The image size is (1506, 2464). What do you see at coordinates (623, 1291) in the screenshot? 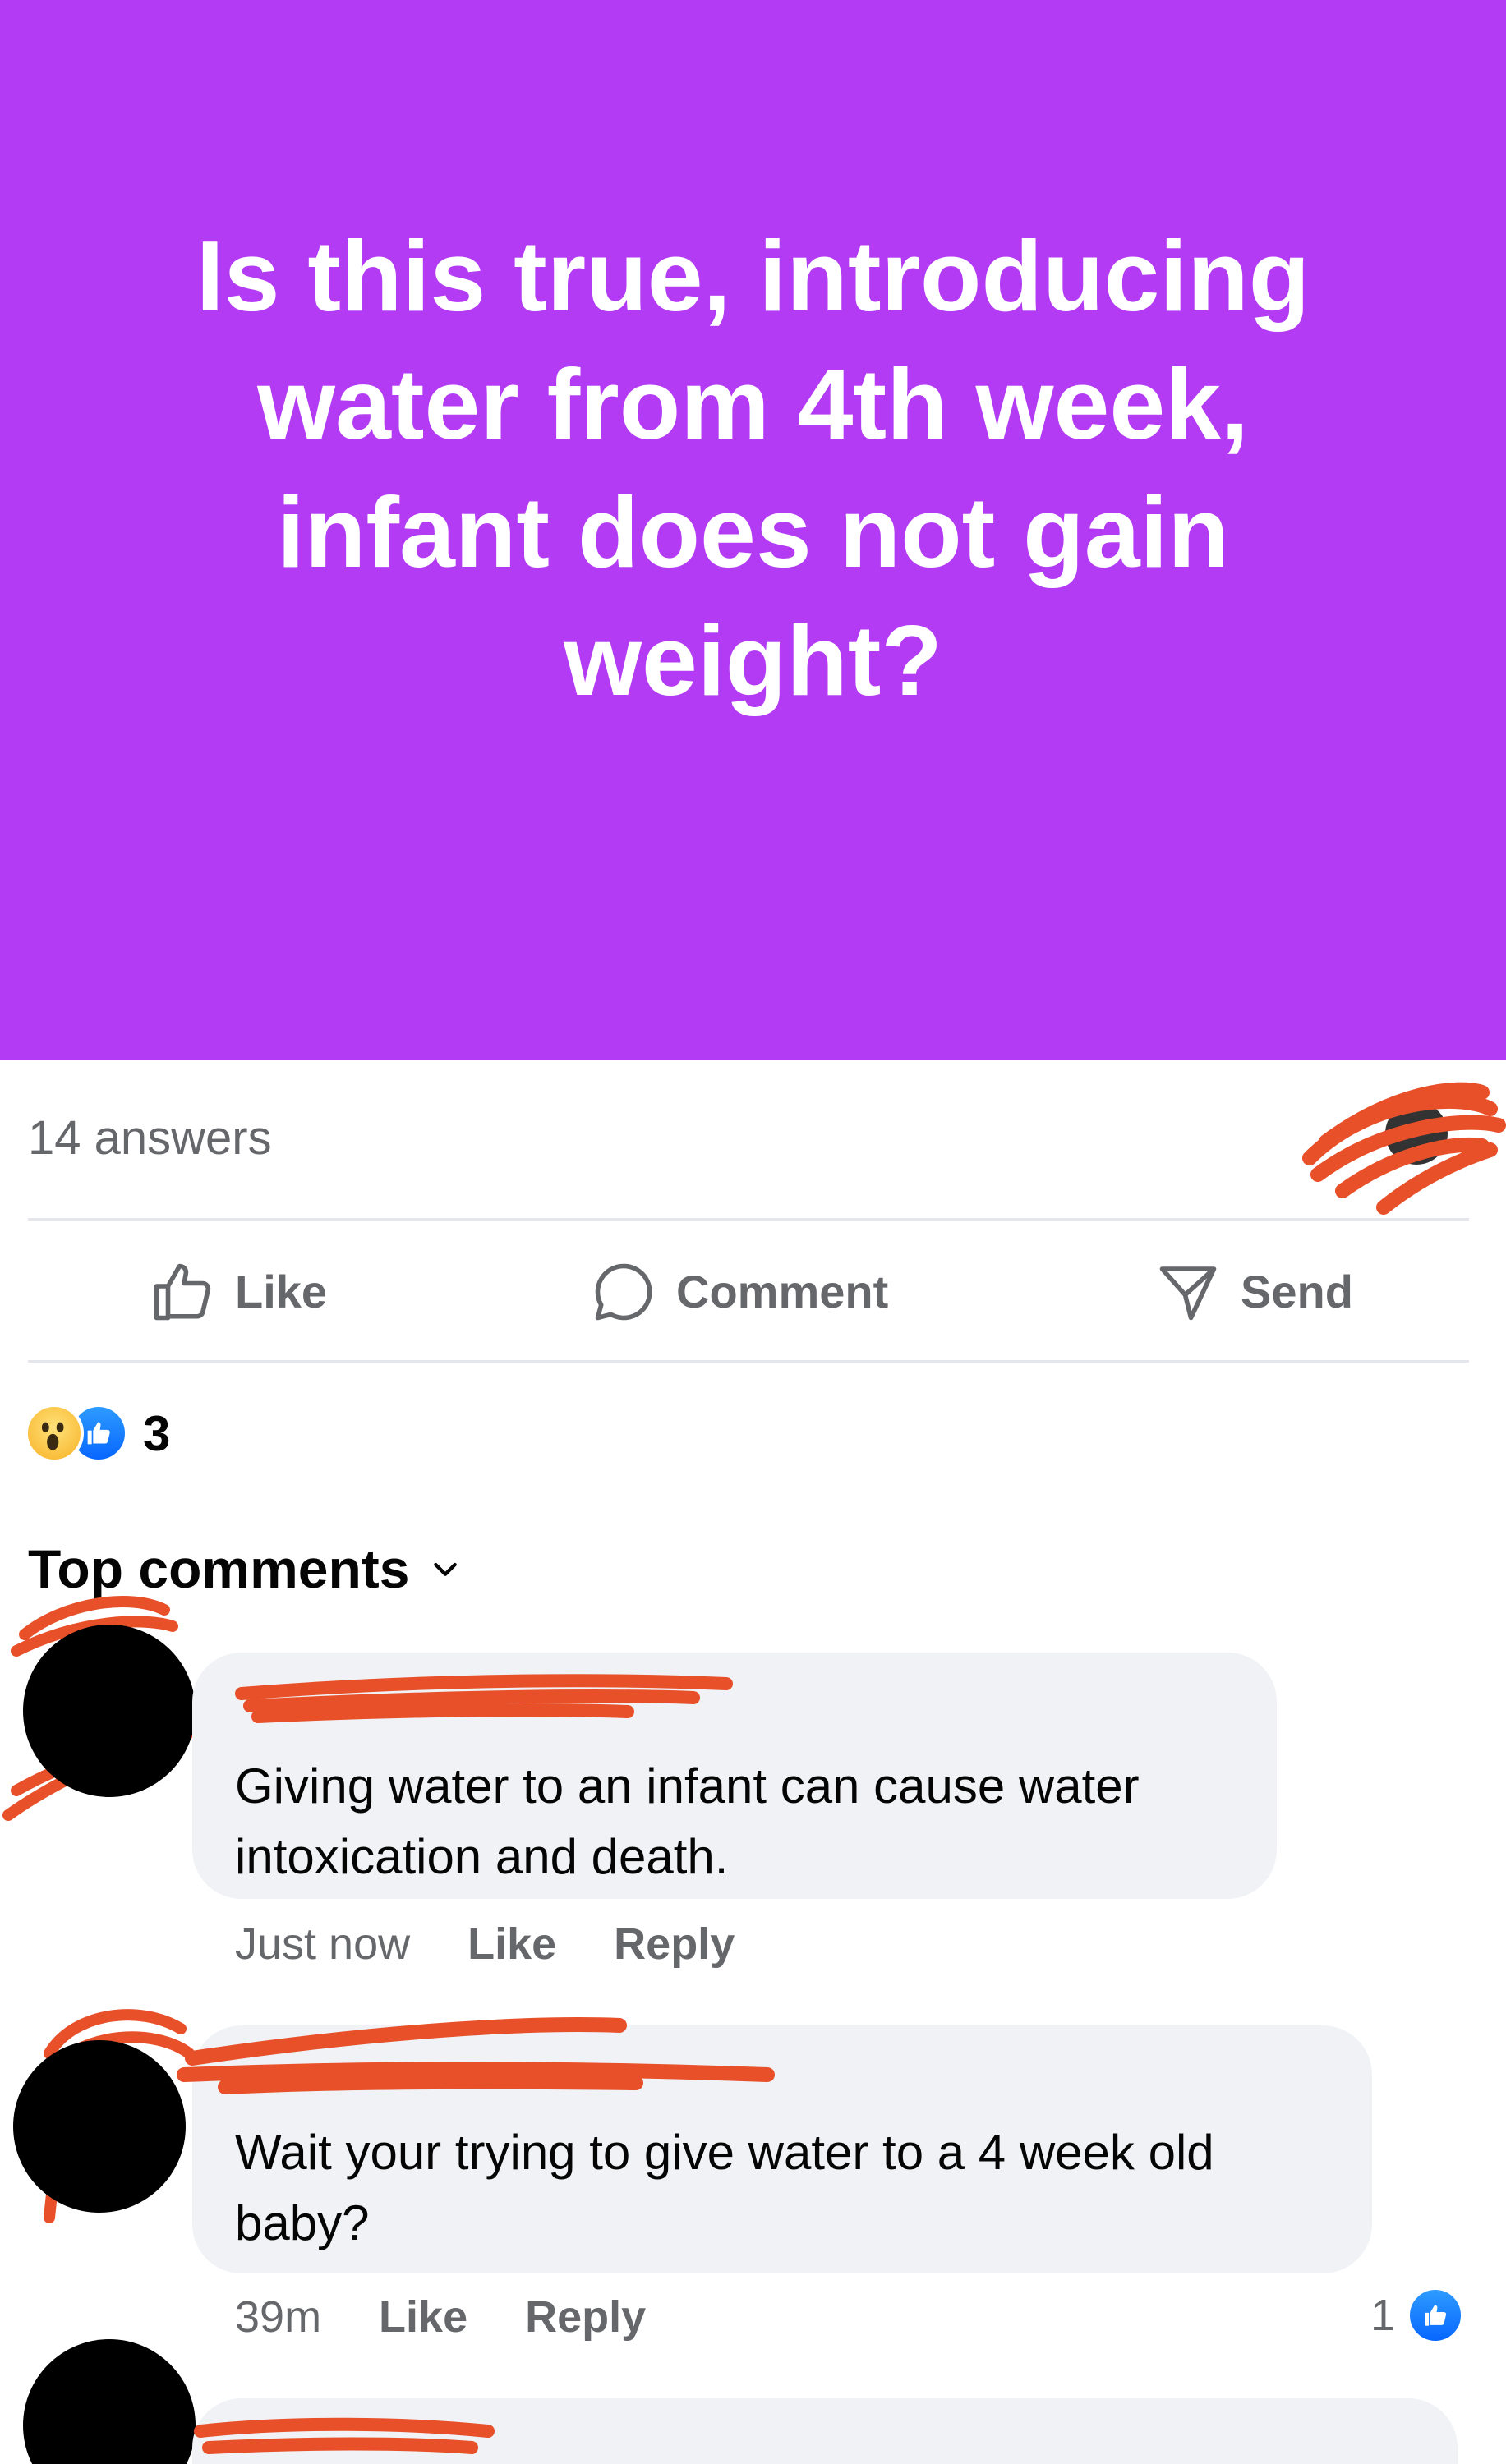
I see `comment-icon` at bounding box center [623, 1291].